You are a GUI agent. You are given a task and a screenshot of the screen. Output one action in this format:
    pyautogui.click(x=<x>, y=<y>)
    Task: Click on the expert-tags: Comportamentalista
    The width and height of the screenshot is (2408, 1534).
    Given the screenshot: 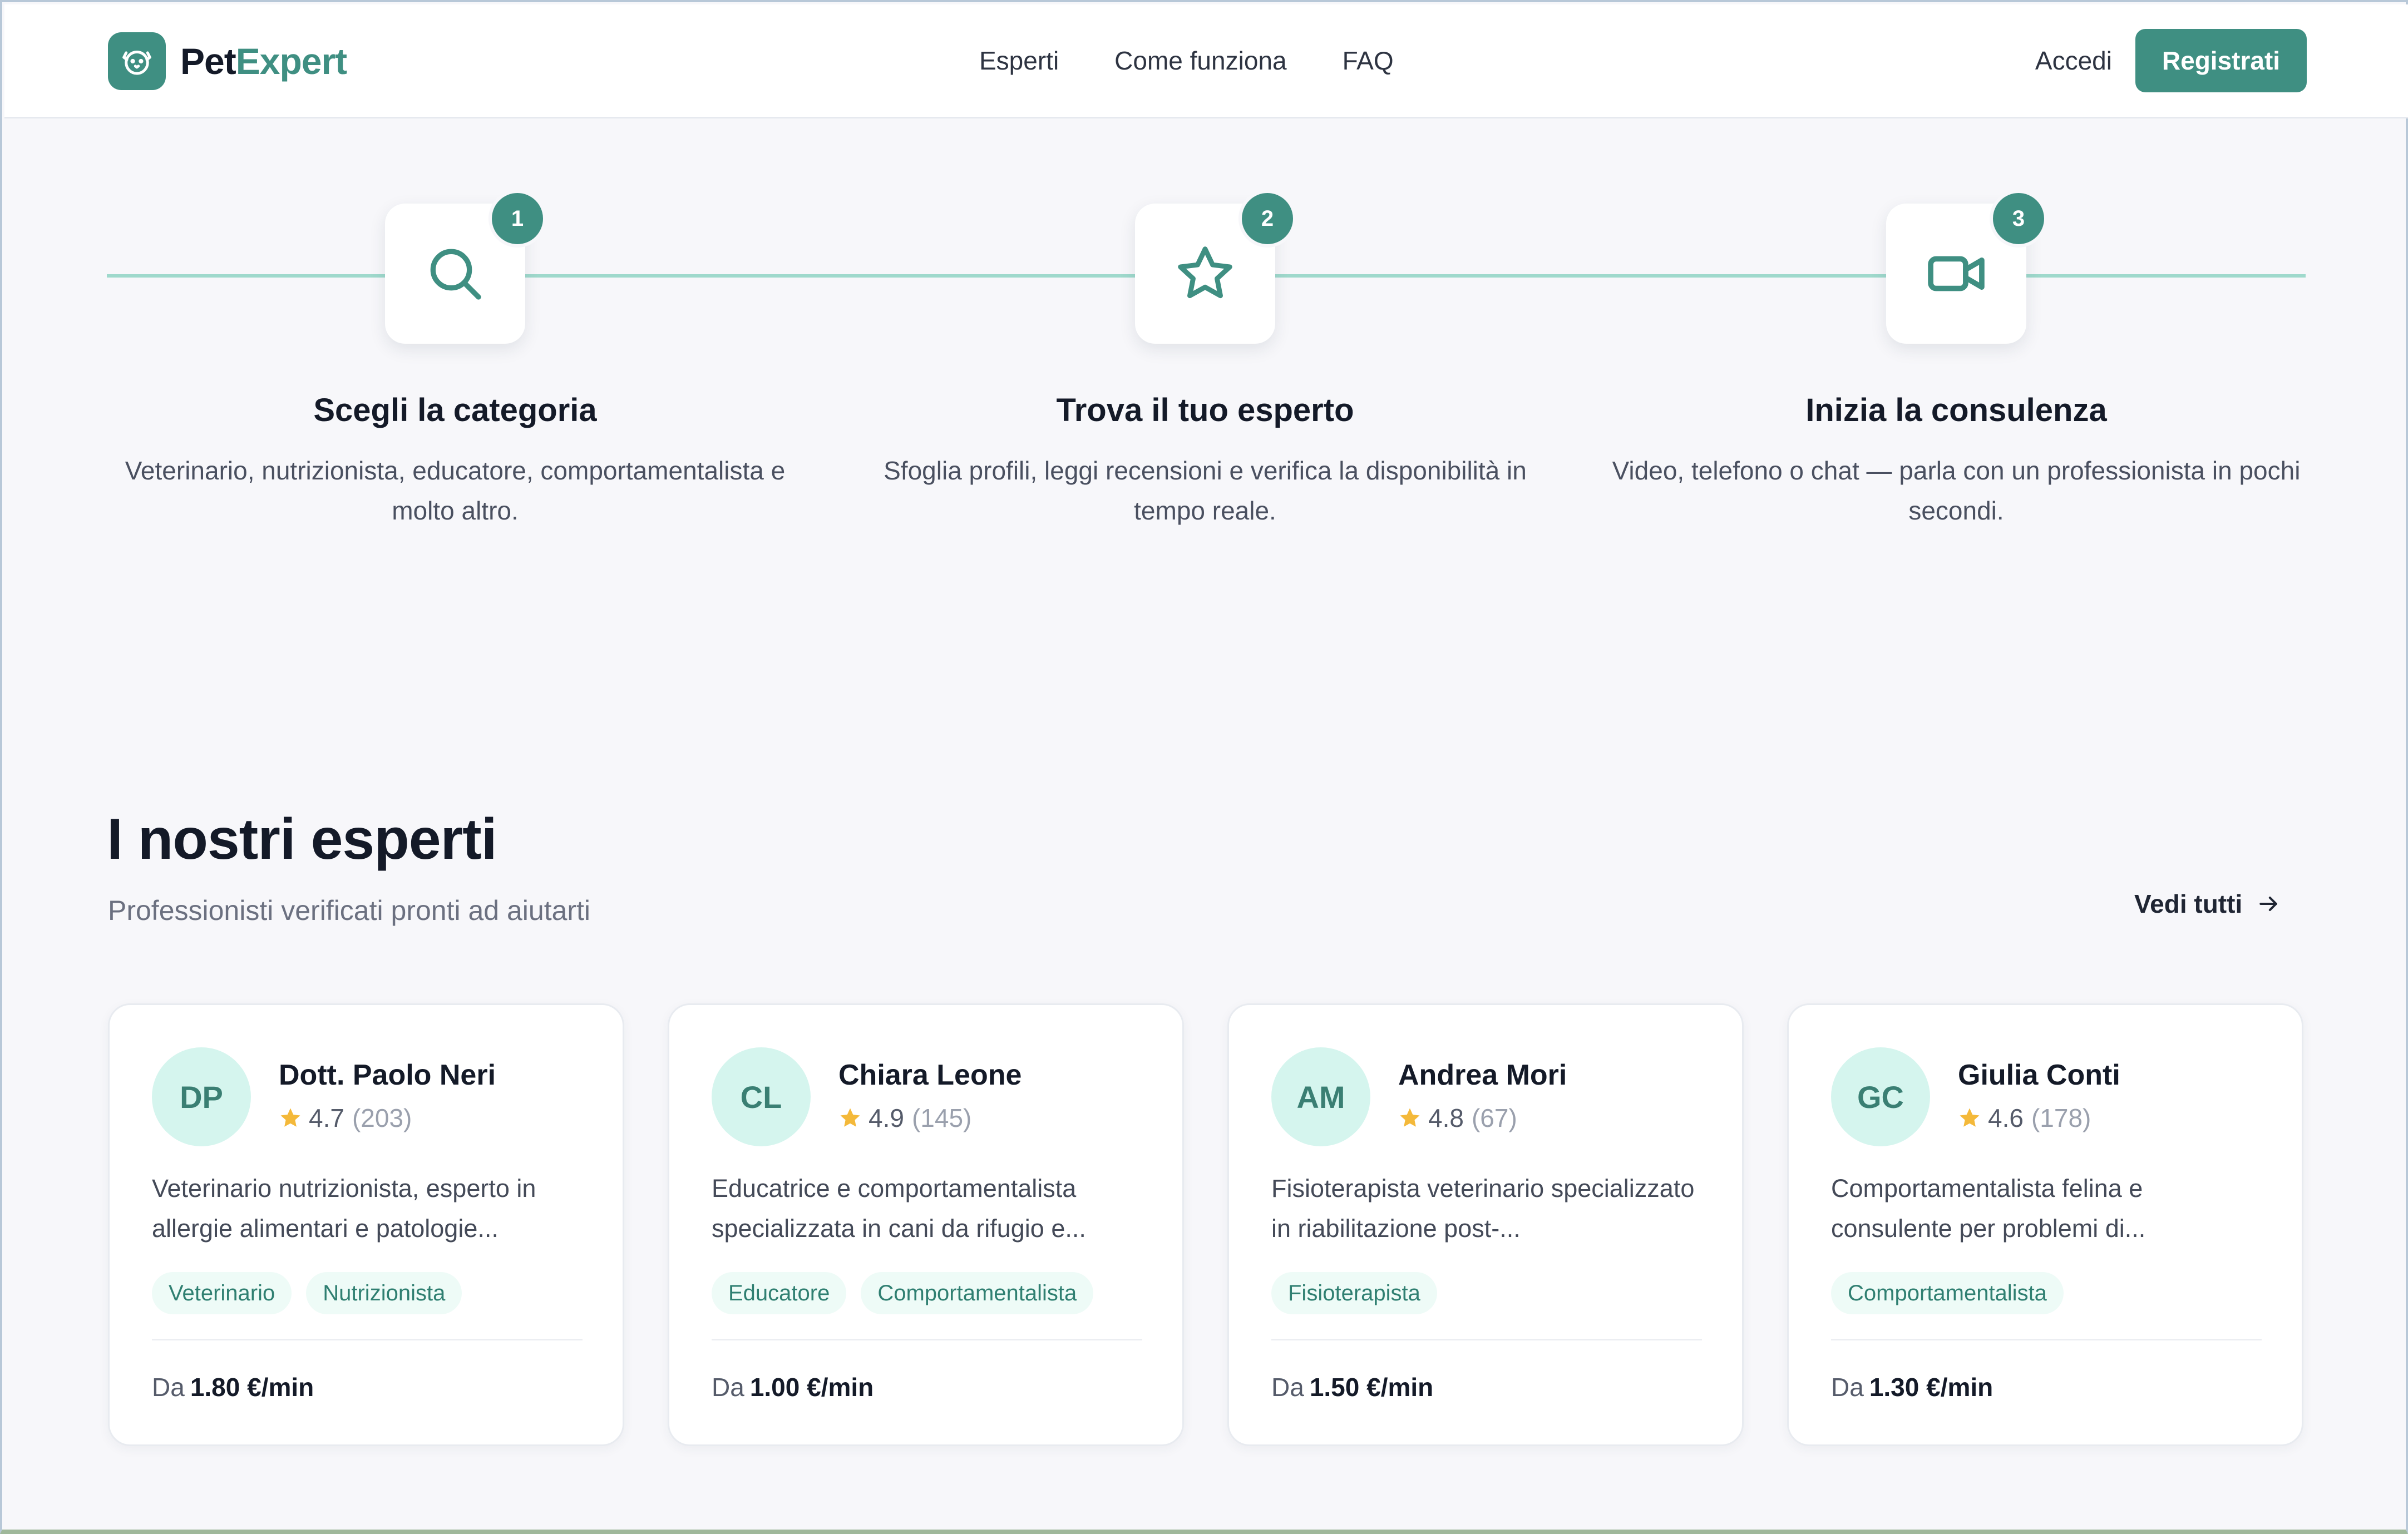 What is the action you would take?
    pyautogui.click(x=1955, y=1293)
    